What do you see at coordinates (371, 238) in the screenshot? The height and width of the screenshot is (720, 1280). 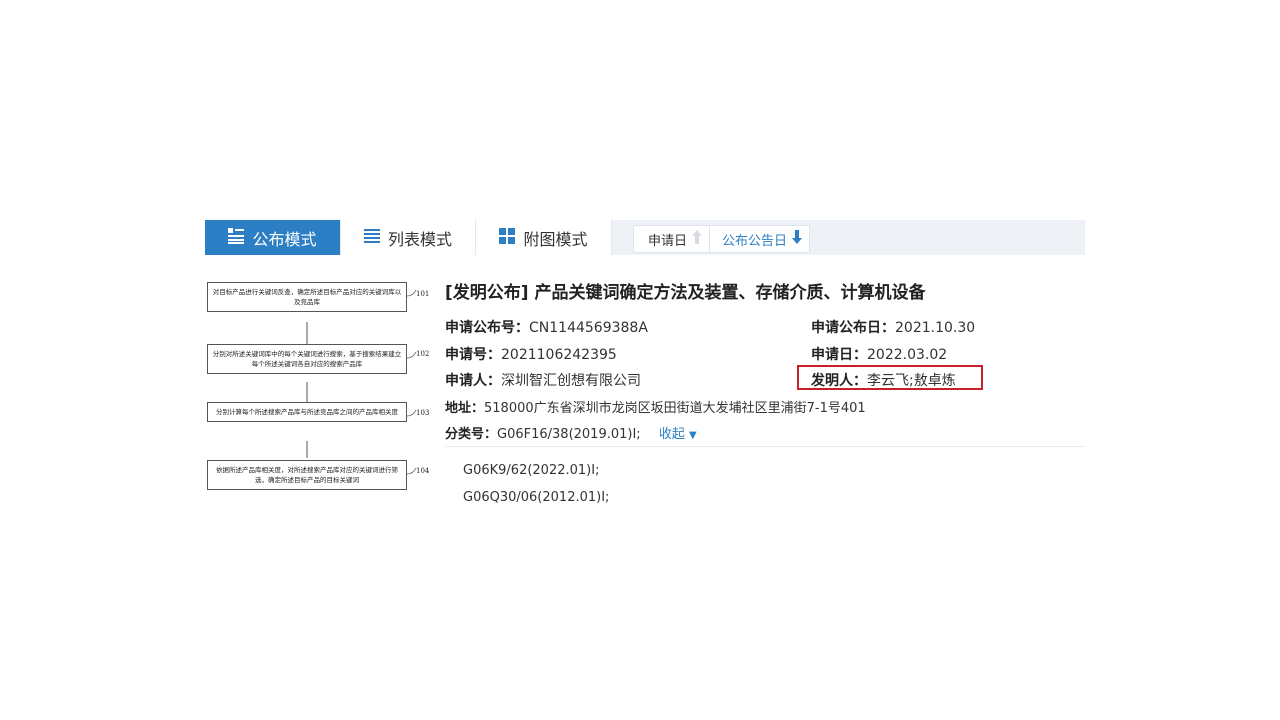 I see `list-icon` at bounding box center [371, 238].